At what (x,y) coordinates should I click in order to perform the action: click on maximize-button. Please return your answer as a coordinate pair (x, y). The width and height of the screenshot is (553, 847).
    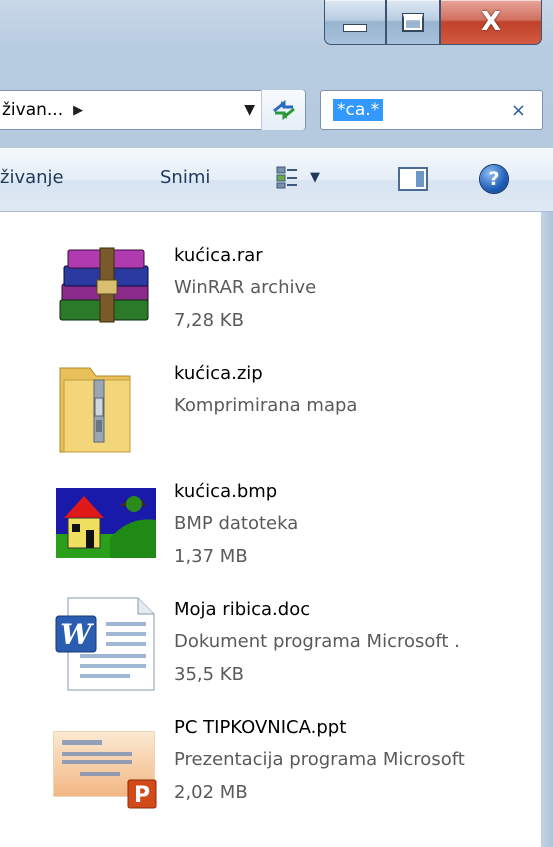
    Looking at the image, I should click on (413, 22).